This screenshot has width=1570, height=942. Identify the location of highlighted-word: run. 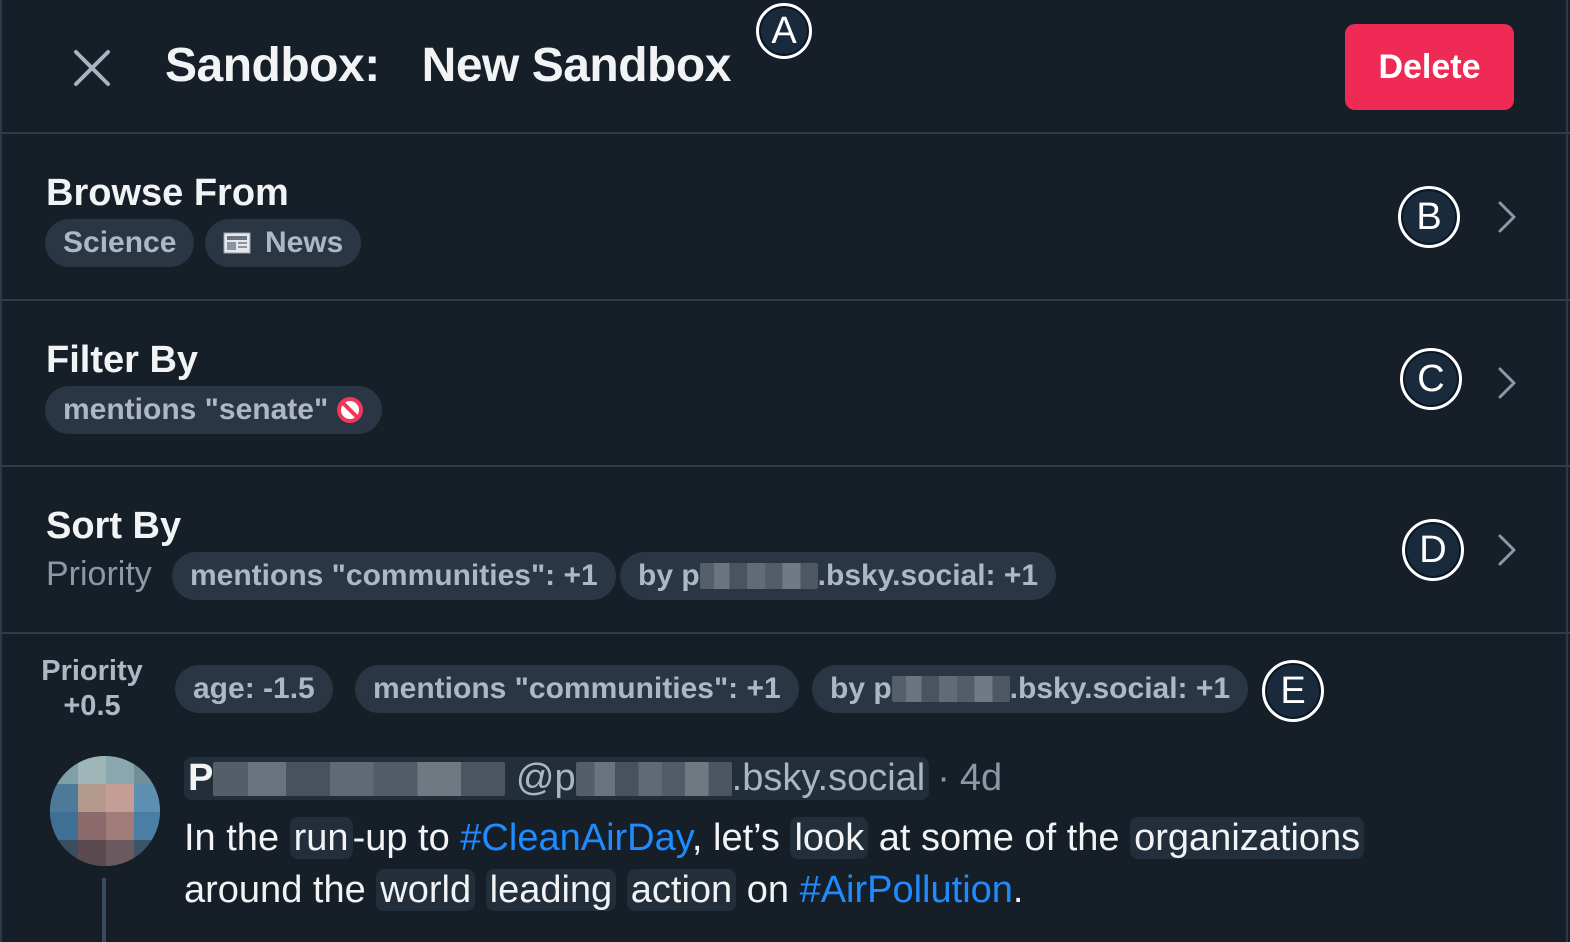
(321, 838).